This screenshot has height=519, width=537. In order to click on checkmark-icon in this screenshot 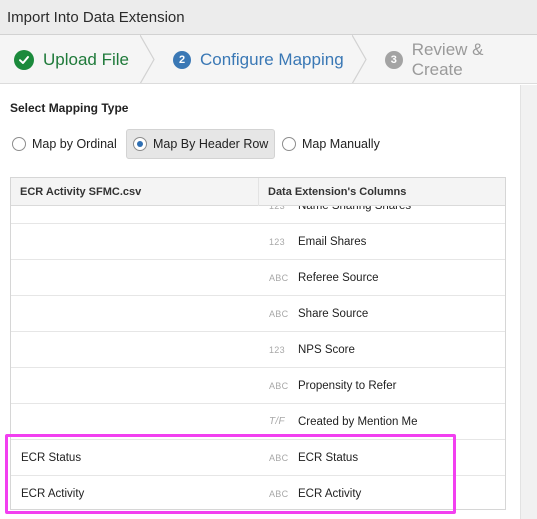, I will do `click(24, 59)`.